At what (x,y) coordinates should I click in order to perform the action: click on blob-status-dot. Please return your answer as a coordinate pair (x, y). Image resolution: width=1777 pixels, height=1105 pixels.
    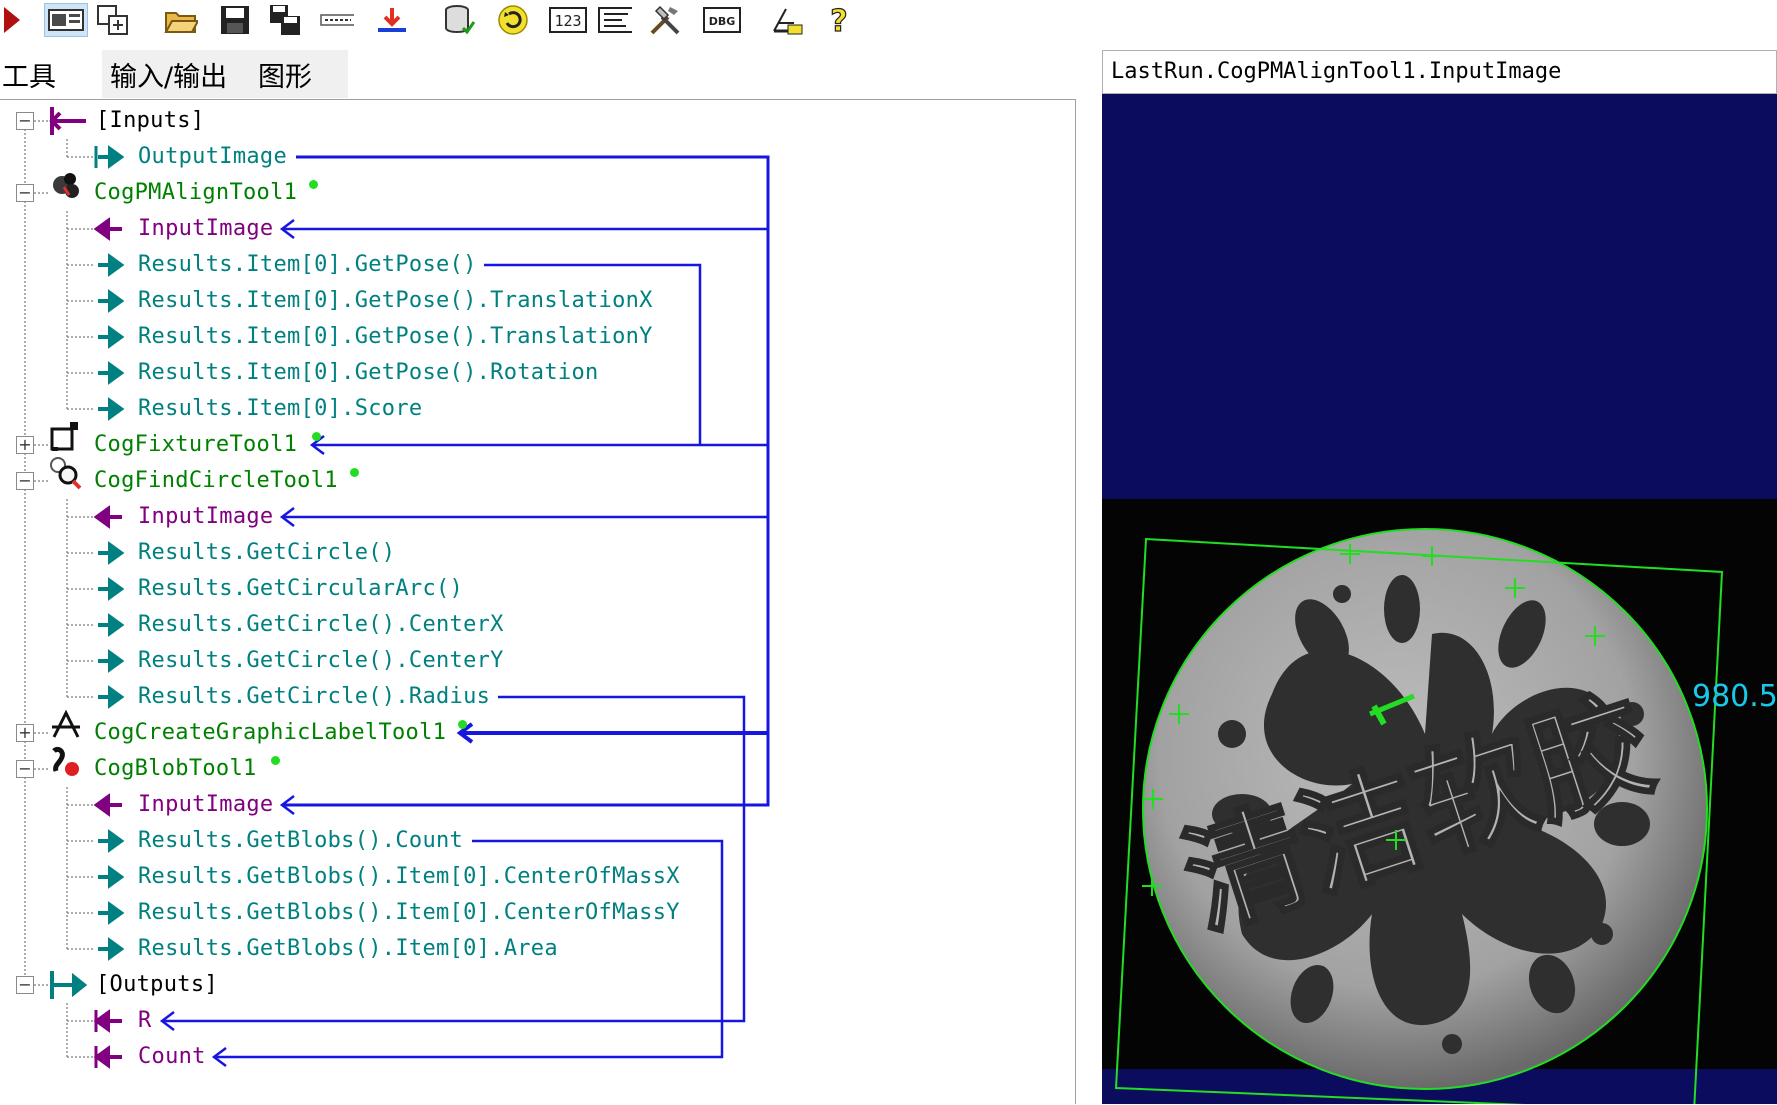
    Looking at the image, I should click on (275, 760).